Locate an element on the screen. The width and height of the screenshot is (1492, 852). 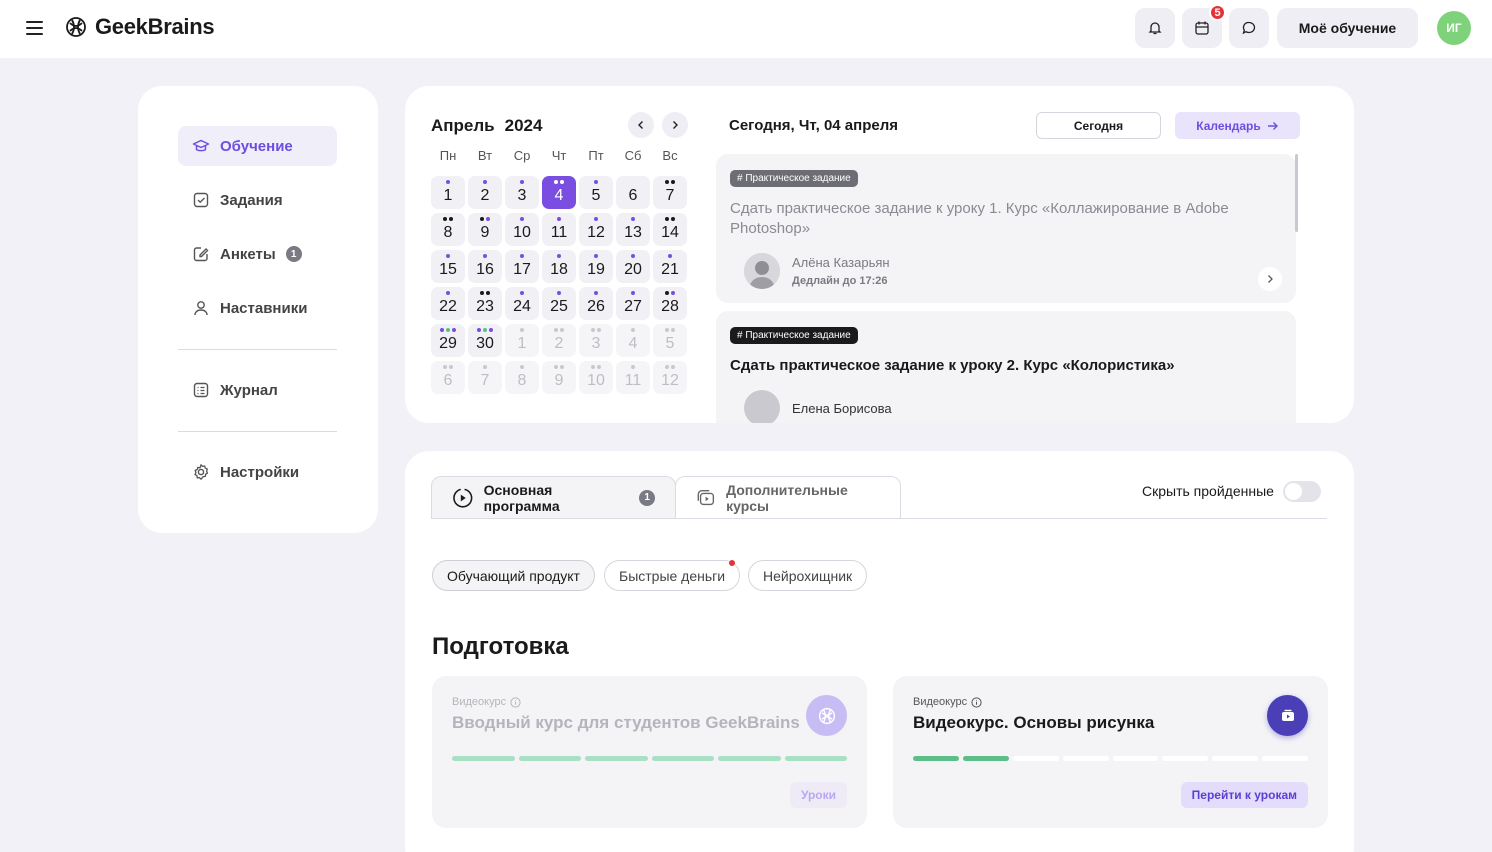
calendar-day: 16 is located at coordinates (485, 266).